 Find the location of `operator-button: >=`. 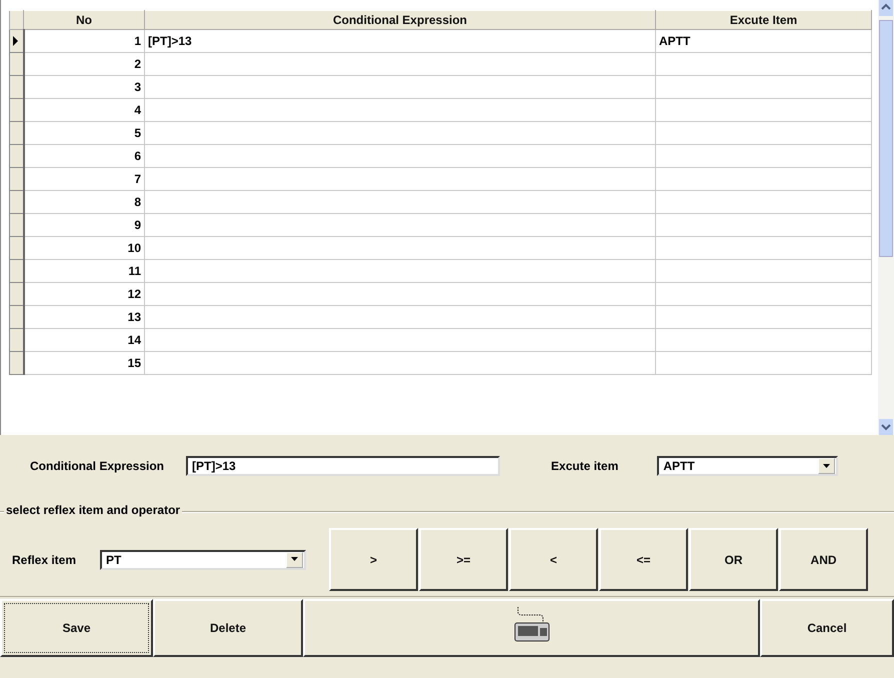

operator-button: >= is located at coordinates (463, 559).